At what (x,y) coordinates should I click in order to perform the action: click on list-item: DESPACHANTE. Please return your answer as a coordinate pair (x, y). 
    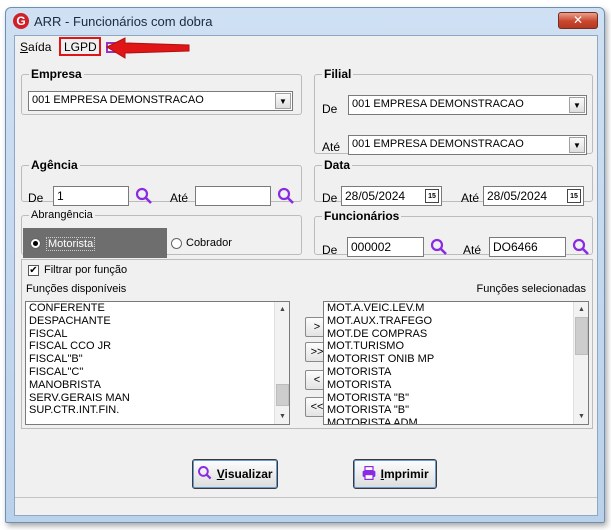
    Looking at the image, I should click on (79, 321).